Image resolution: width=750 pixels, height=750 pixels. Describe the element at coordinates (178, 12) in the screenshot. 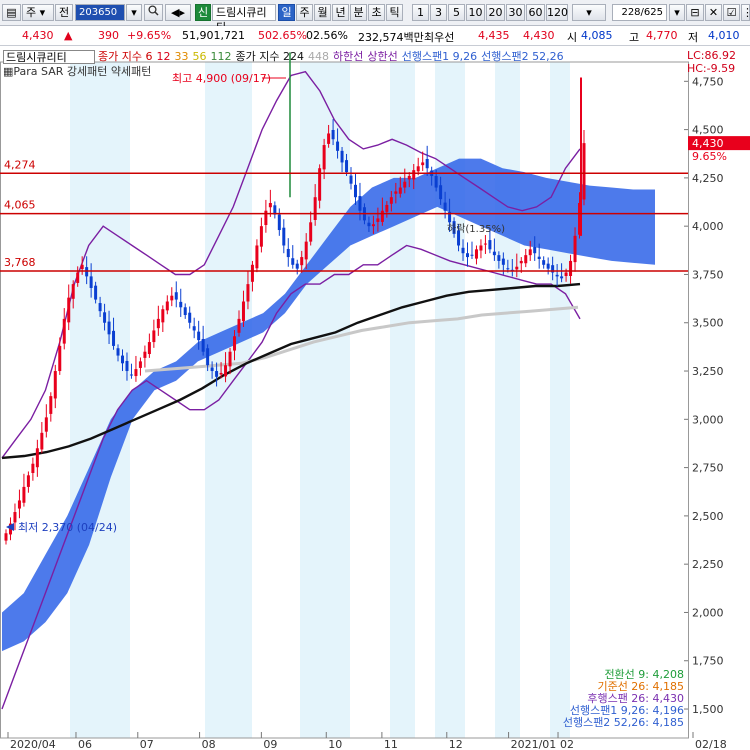

I see `speaker-icon: ◀▸` at that location.